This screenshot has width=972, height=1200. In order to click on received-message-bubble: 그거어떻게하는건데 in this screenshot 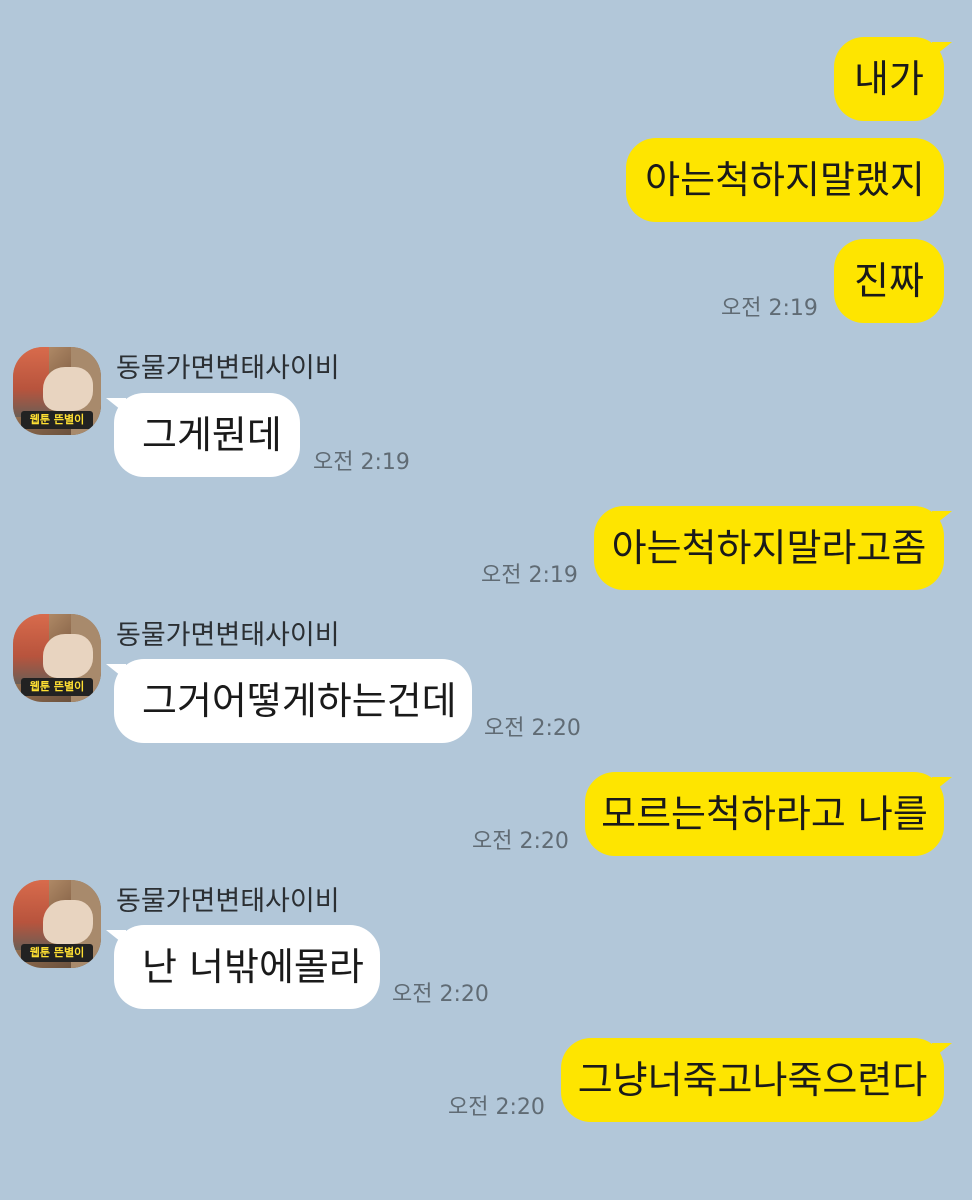, I will do `click(293, 701)`.